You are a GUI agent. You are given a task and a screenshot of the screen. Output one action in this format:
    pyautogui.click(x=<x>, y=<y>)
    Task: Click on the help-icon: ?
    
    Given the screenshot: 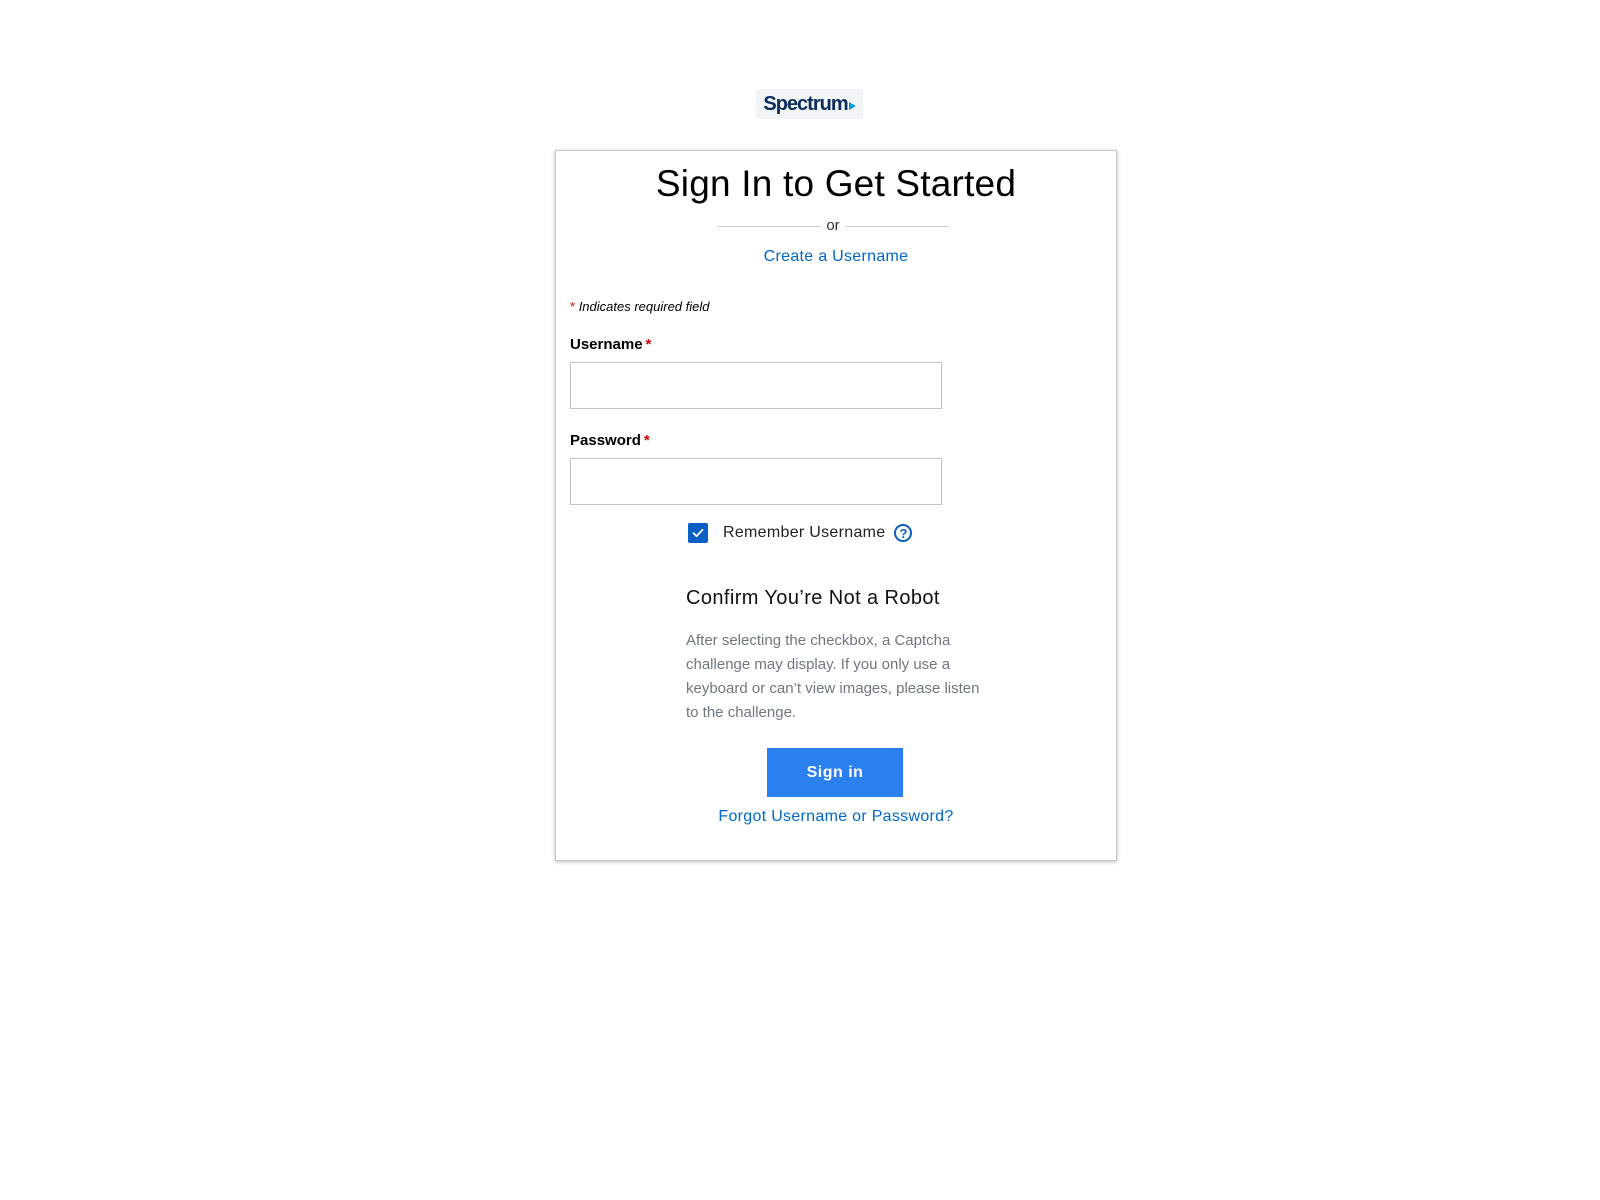 What is the action you would take?
    pyautogui.click(x=903, y=533)
    